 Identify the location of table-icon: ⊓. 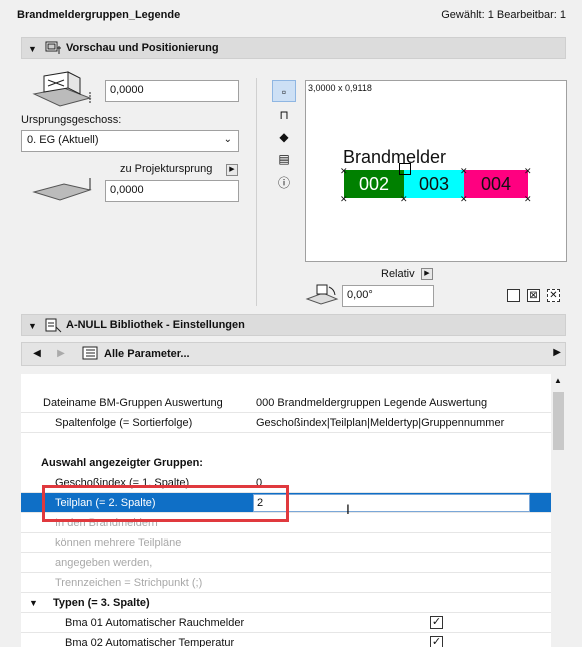
(284, 115).